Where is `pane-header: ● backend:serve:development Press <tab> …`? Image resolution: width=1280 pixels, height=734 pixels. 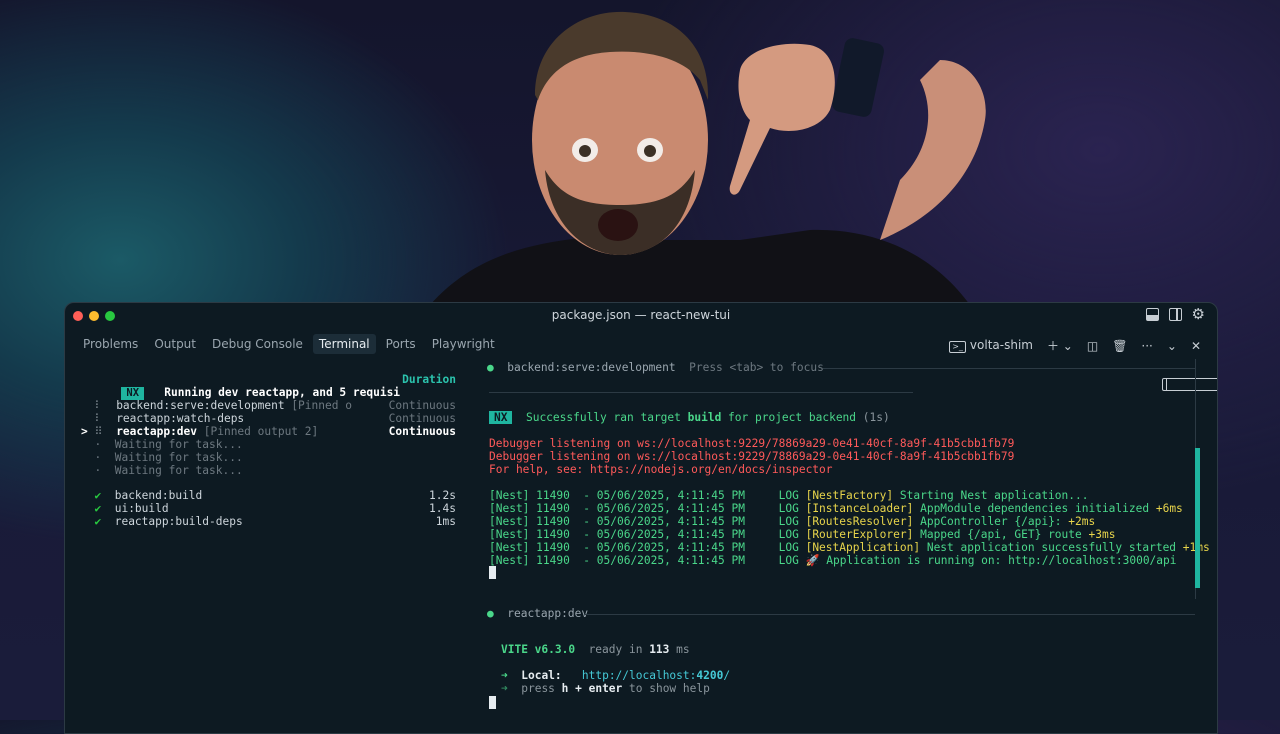 pane-header: ● backend:serve:development Press <tab> … is located at coordinates (655, 367).